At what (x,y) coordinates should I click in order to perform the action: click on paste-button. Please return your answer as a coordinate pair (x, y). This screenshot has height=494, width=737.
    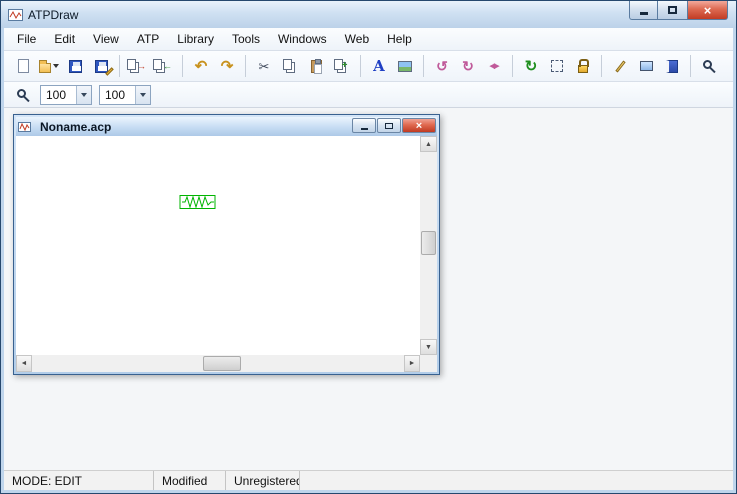
    Looking at the image, I should click on (316, 66).